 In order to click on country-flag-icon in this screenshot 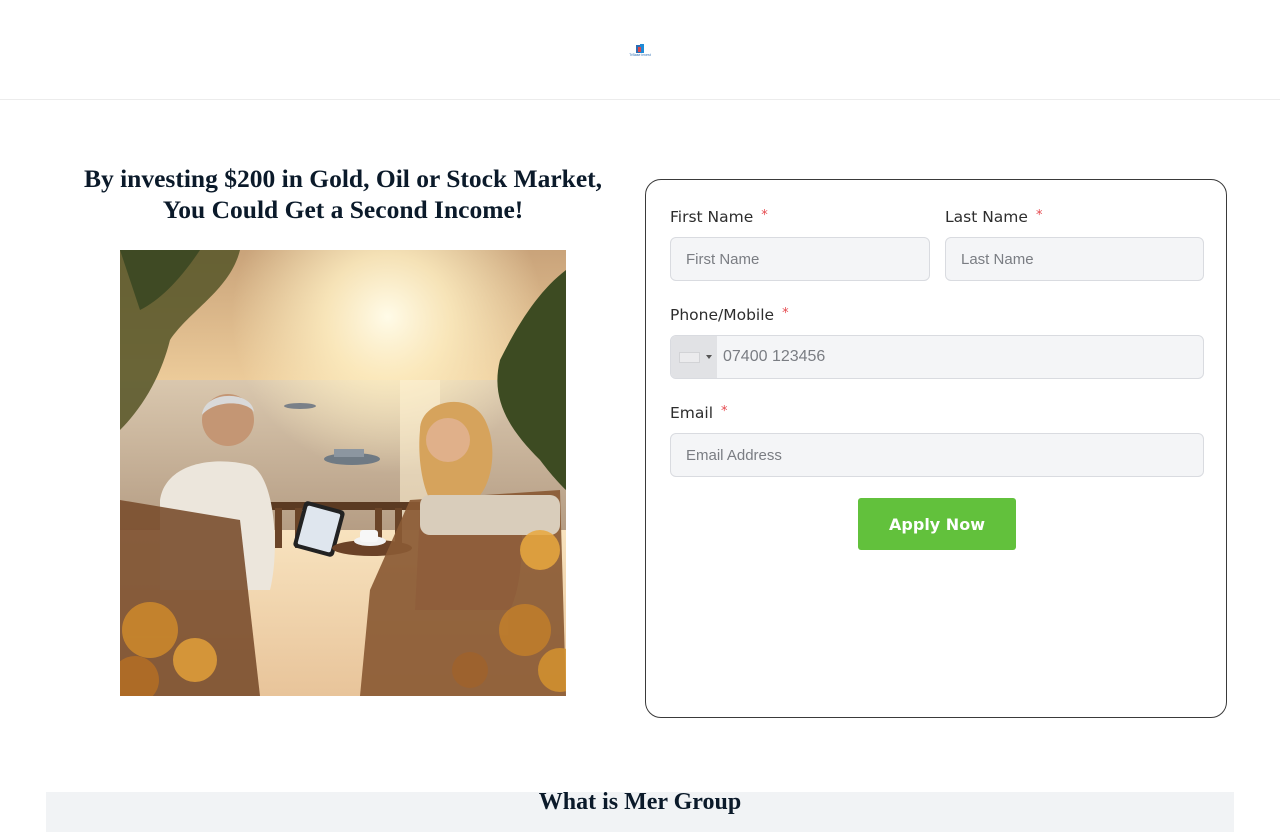, I will do `click(689, 357)`.